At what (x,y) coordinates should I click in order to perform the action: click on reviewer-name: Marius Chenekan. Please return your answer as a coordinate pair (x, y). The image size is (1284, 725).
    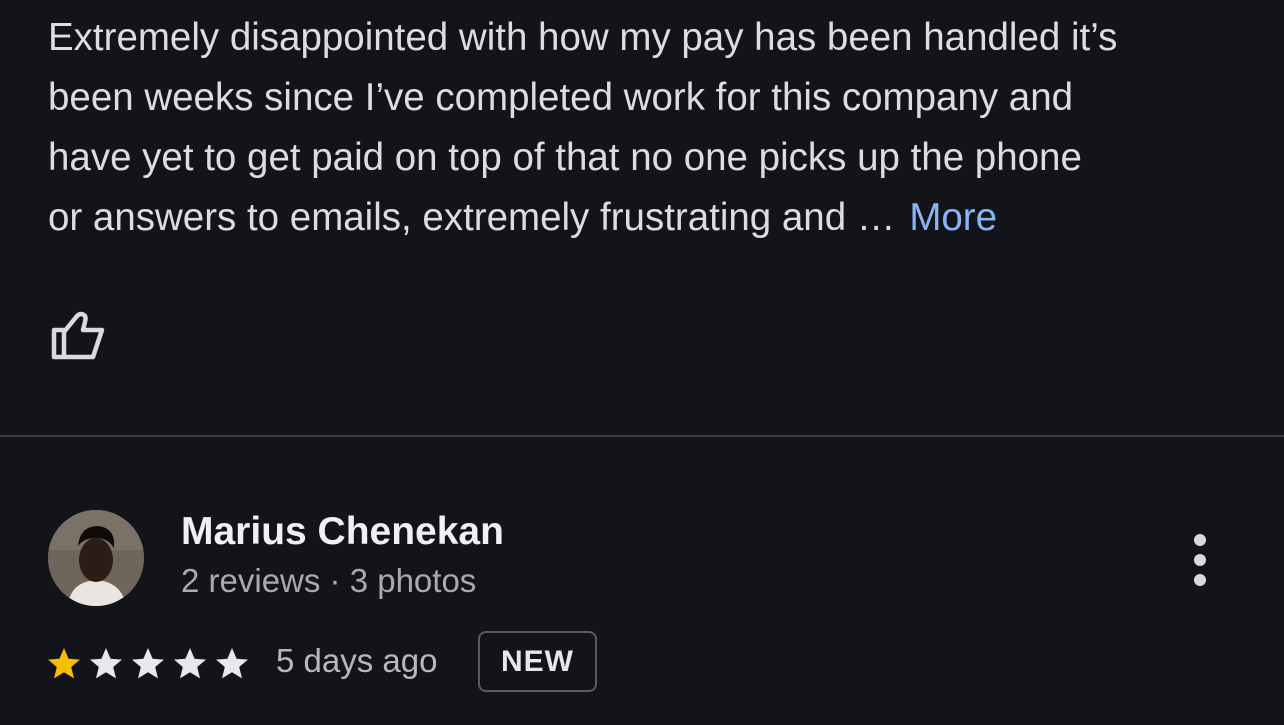
    Looking at the image, I should click on (342, 532).